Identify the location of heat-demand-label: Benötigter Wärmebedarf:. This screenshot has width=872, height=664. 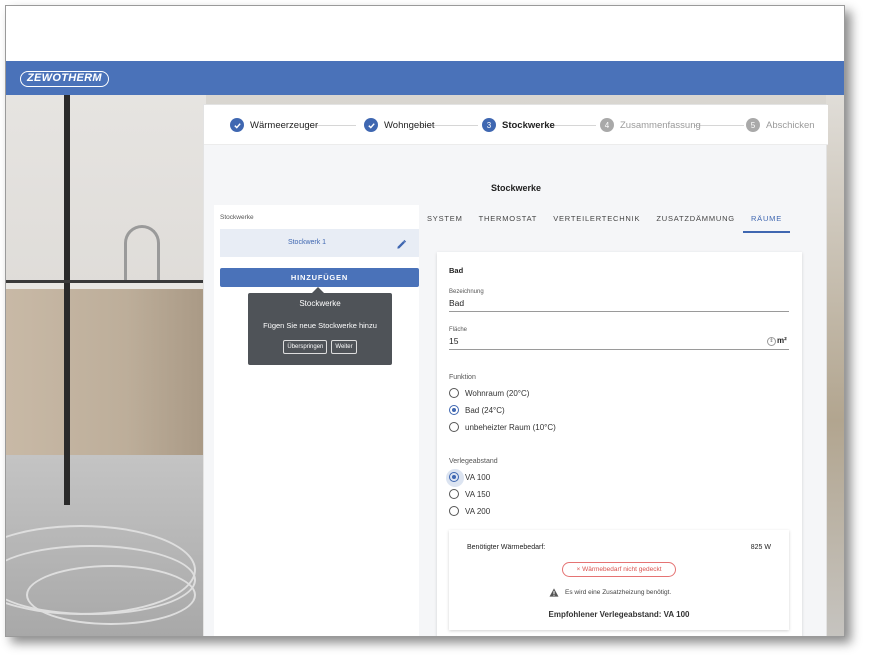
(506, 547).